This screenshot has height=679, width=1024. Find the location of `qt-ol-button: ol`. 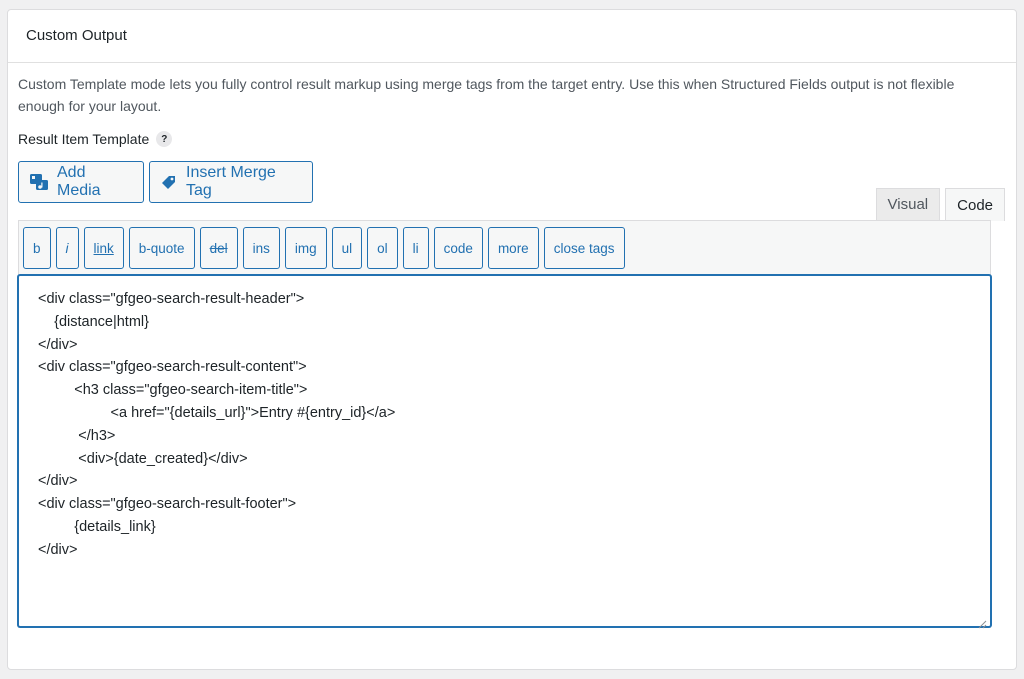

qt-ol-button: ol is located at coordinates (382, 248).